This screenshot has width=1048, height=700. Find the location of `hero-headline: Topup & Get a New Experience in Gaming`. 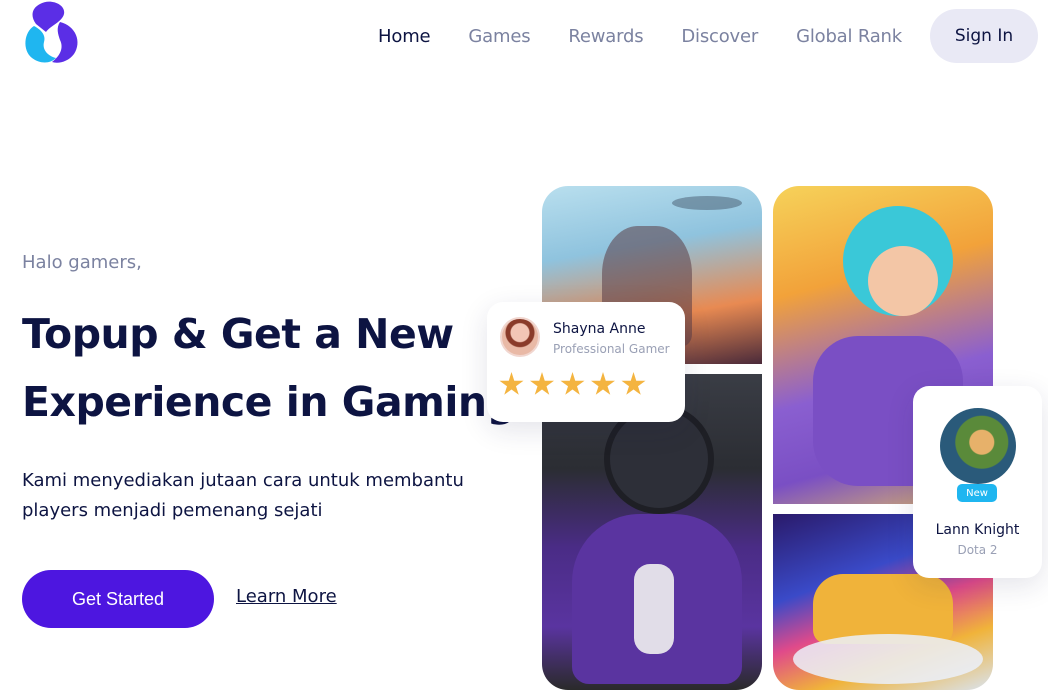

hero-headline: Topup & Get a New Experience in Gaming is located at coordinates (269, 368).